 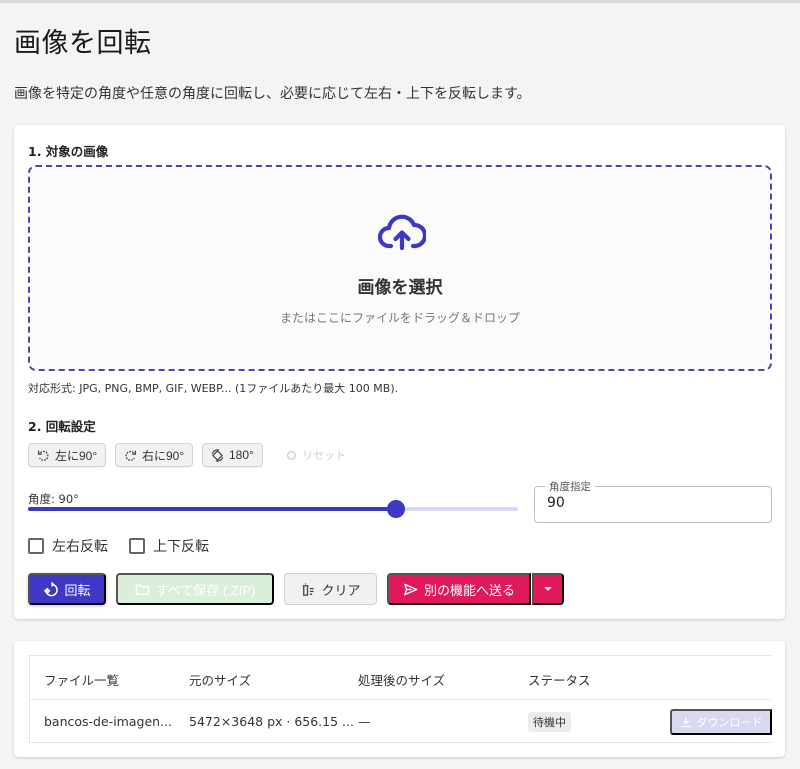 What do you see at coordinates (43, 455) in the screenshot?
I see `rotate-left-icon` at bounding box center [43, 455].